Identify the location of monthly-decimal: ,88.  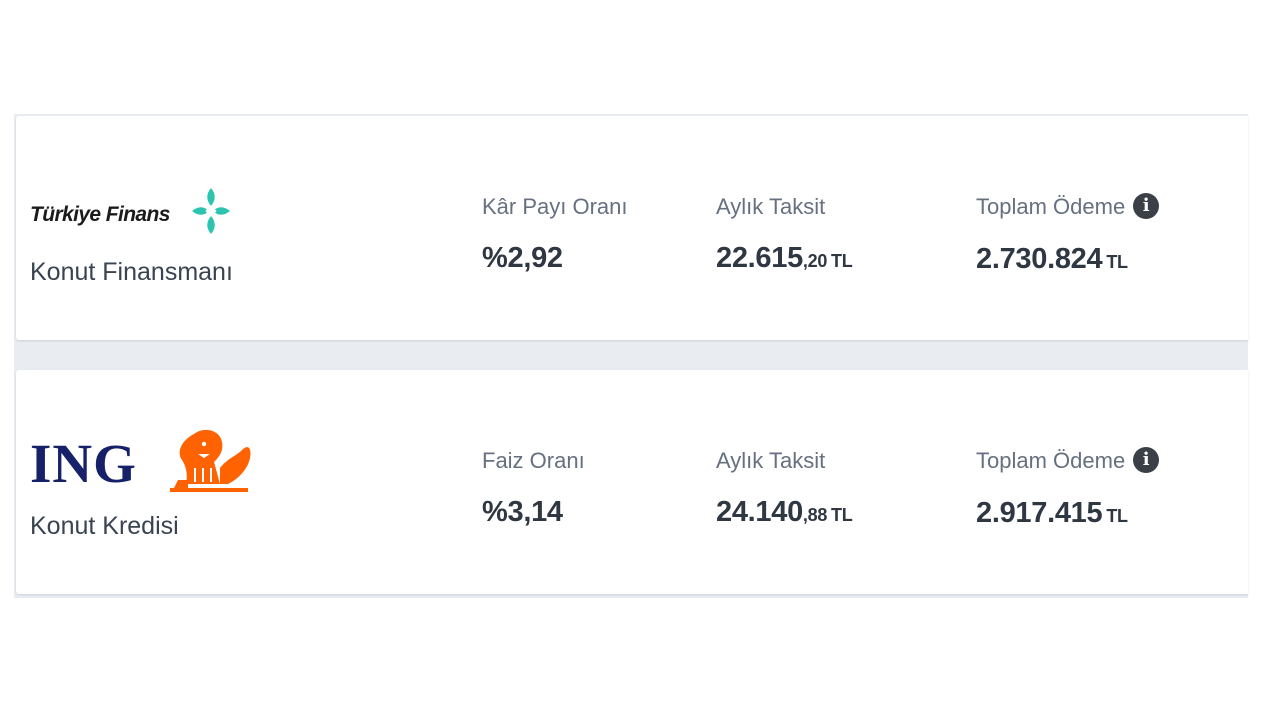
(815, 515).